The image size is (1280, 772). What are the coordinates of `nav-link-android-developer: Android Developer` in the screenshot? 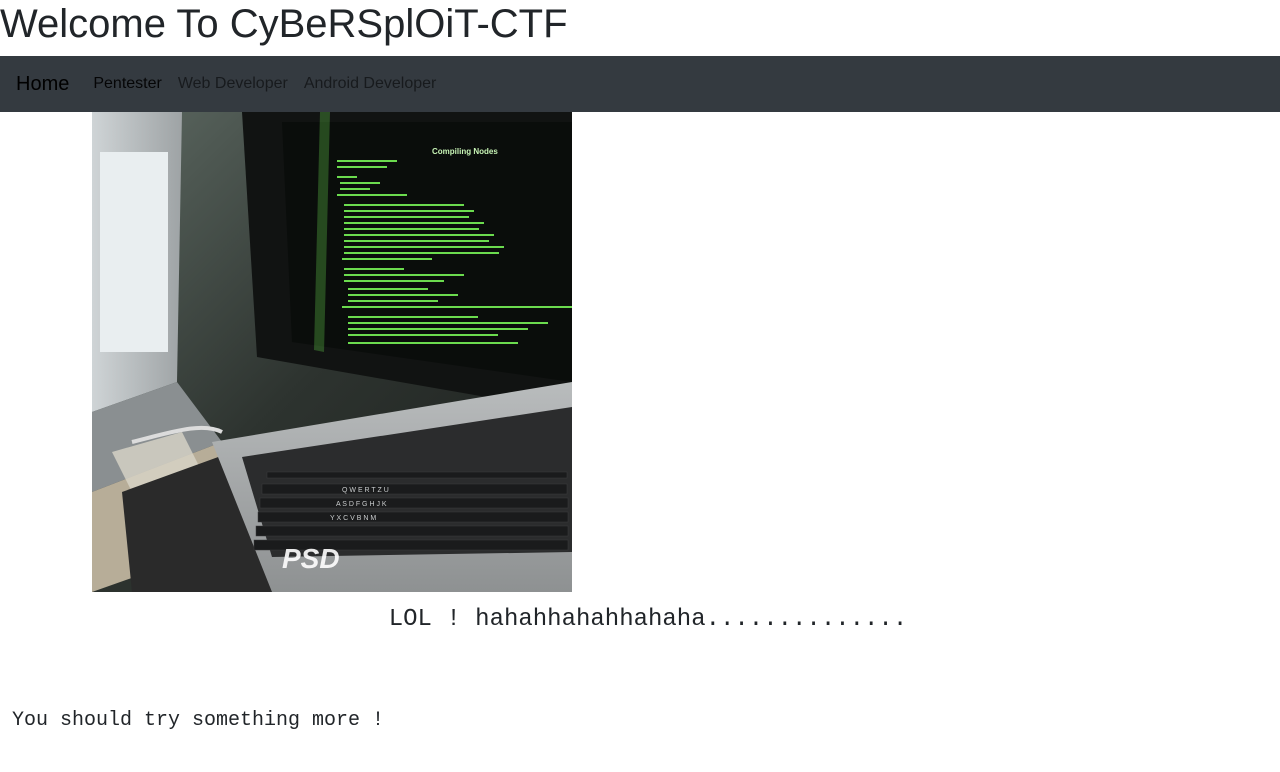 It's located at (370, 84).